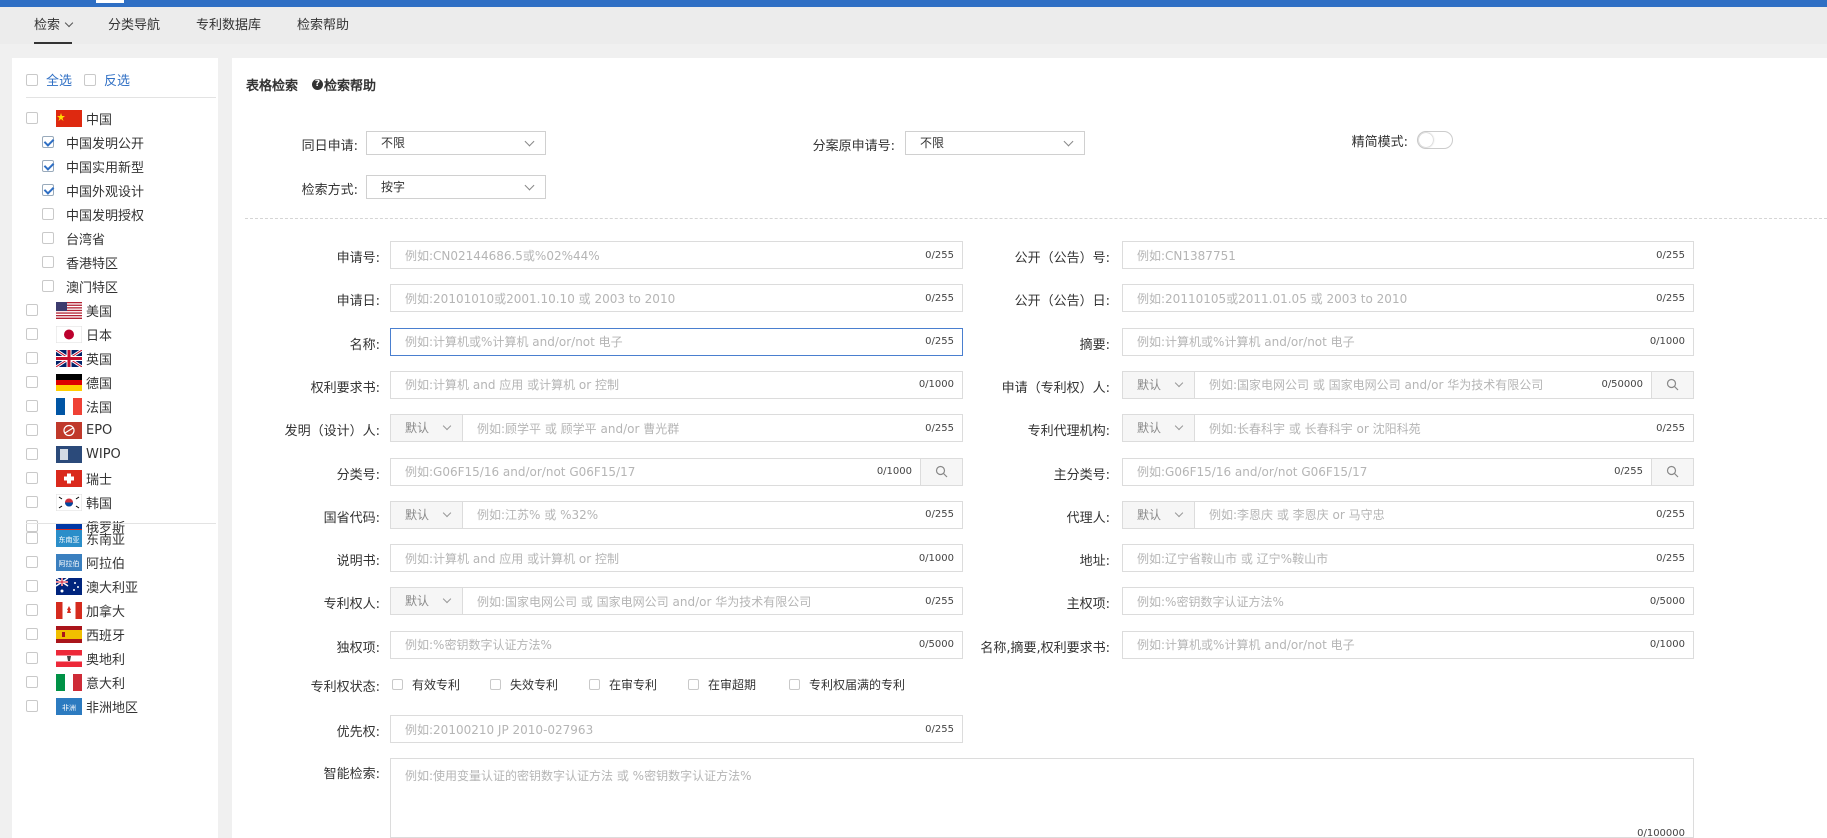 This screenshot has height=838, width=1827. What do you see at coordinates (1408, 514) in the screenshot?
I see `right-field-input: 默认 例如:李恩庆 或 李恩庆 or 马守忠 0/255` at bounding box center [1408, 514].